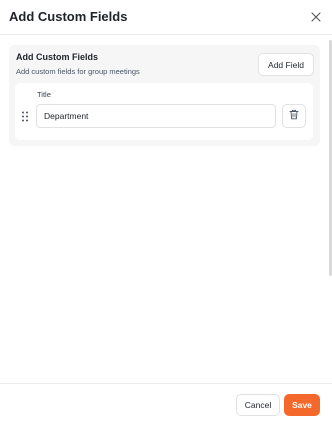  What do you see at coordinates (44, 94) in the screenshot?
I see `field-label: Title` at bounding box center [44, 94].